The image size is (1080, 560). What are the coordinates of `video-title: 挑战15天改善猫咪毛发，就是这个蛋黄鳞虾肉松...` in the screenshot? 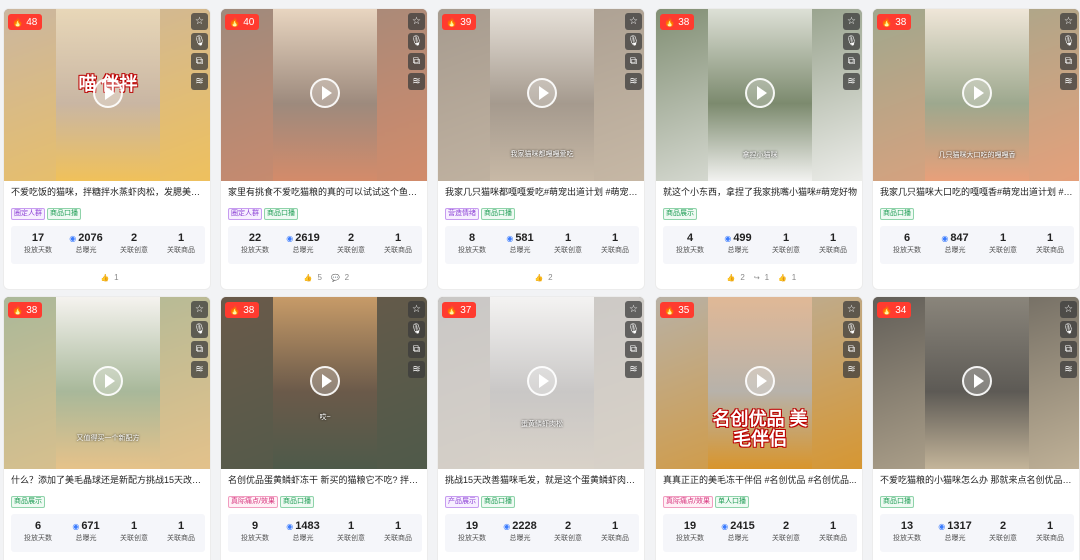 It's located at (542, 480).